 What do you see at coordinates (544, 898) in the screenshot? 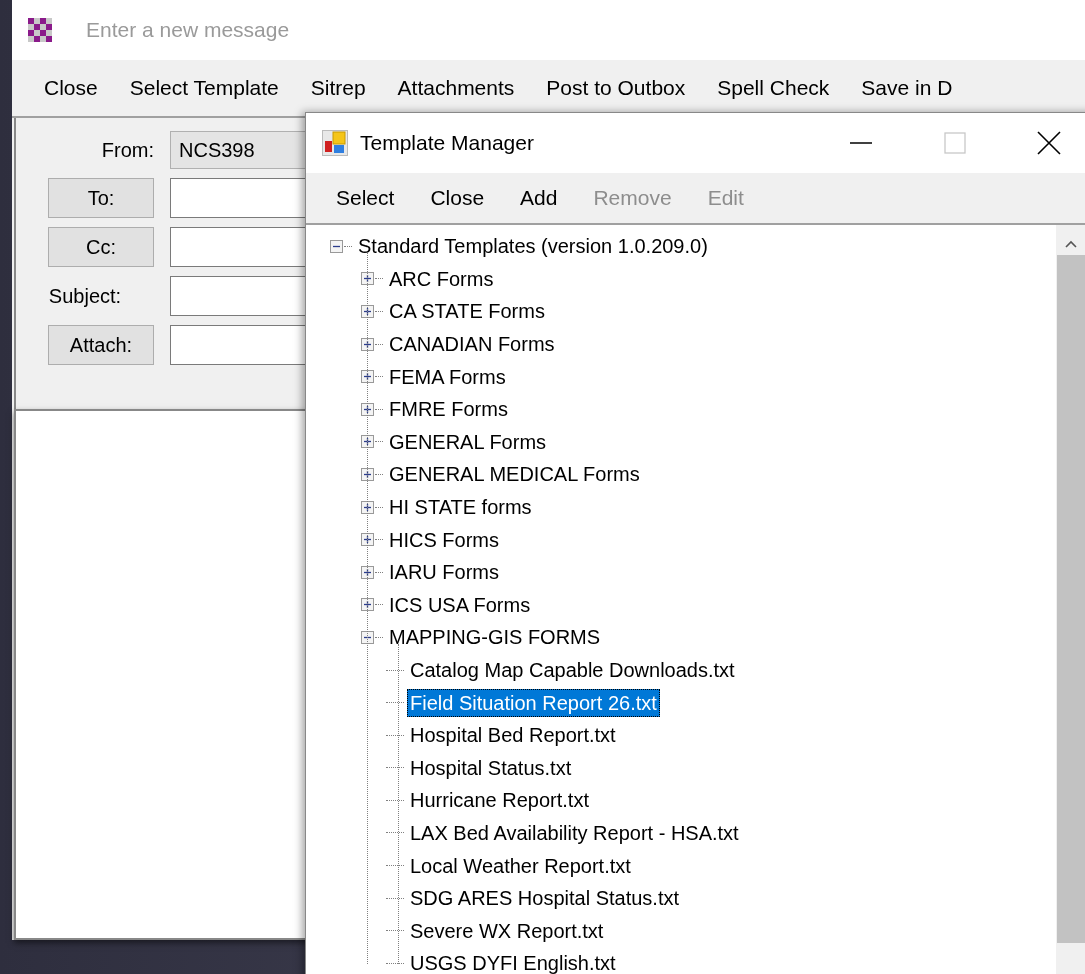
I see `tree-item: SDG ARES Hospital Status.txt` at bounding box center [544, 898].